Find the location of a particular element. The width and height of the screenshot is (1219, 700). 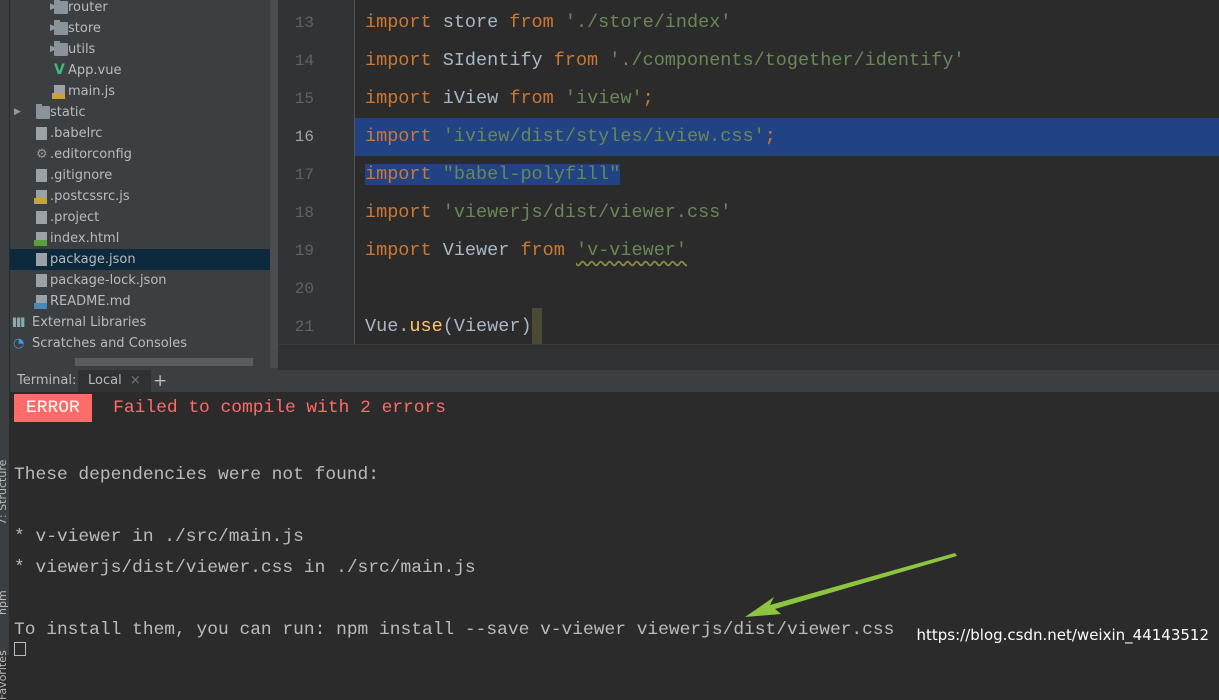

annotation-arrow is located at coordinates (851, 585).